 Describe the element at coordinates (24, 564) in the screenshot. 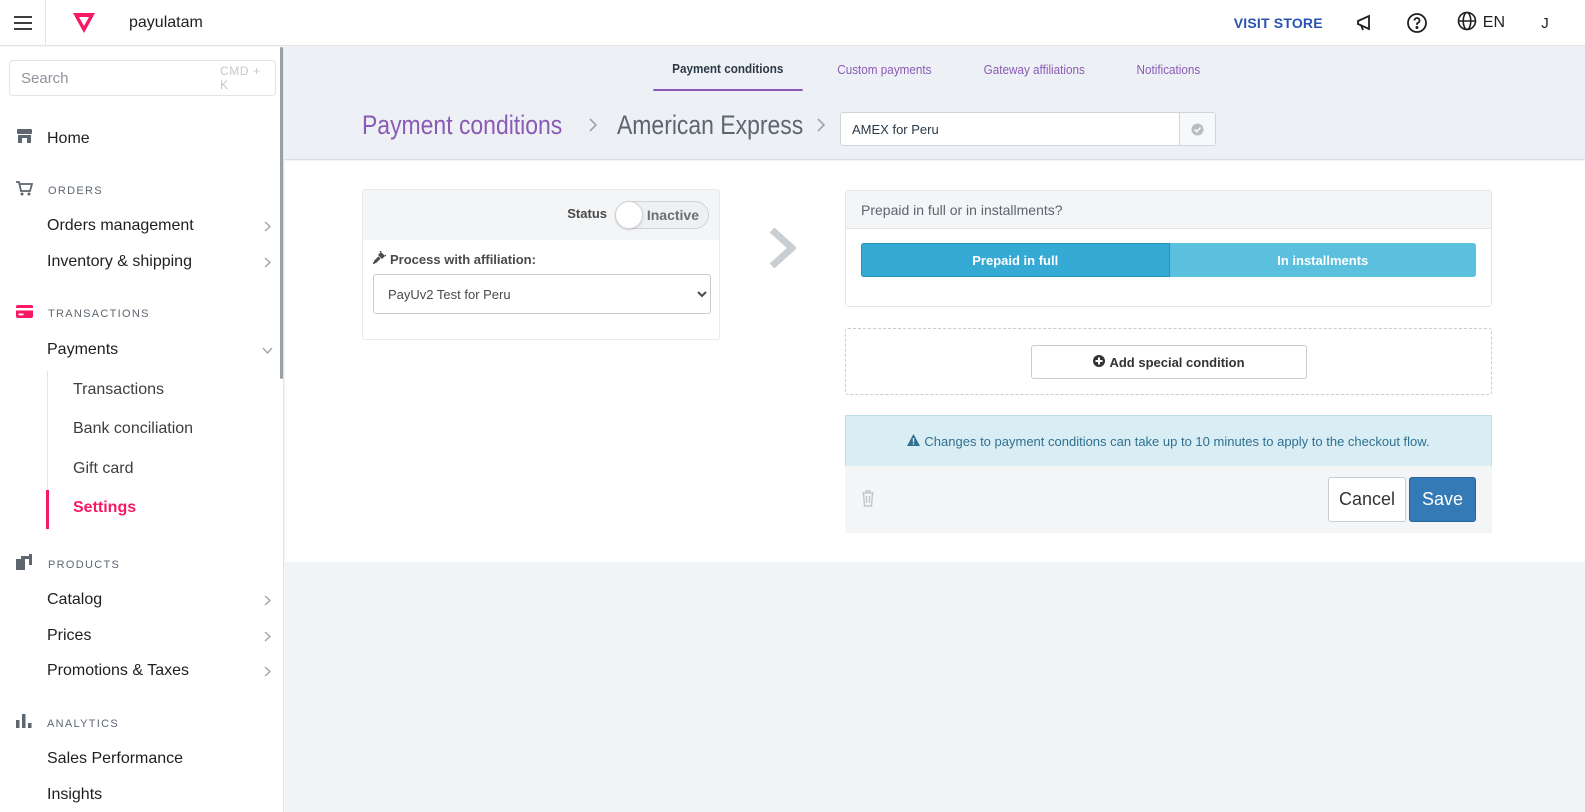

I see `products-icon` at that location.